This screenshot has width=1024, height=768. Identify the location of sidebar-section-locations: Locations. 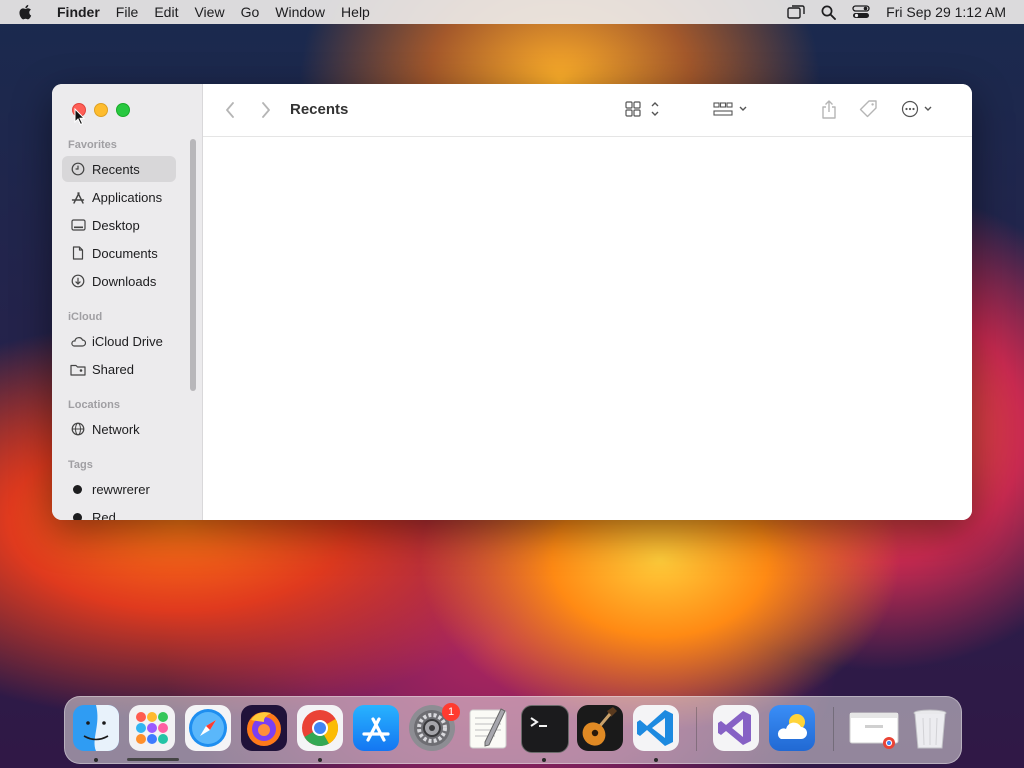
(94, 405).